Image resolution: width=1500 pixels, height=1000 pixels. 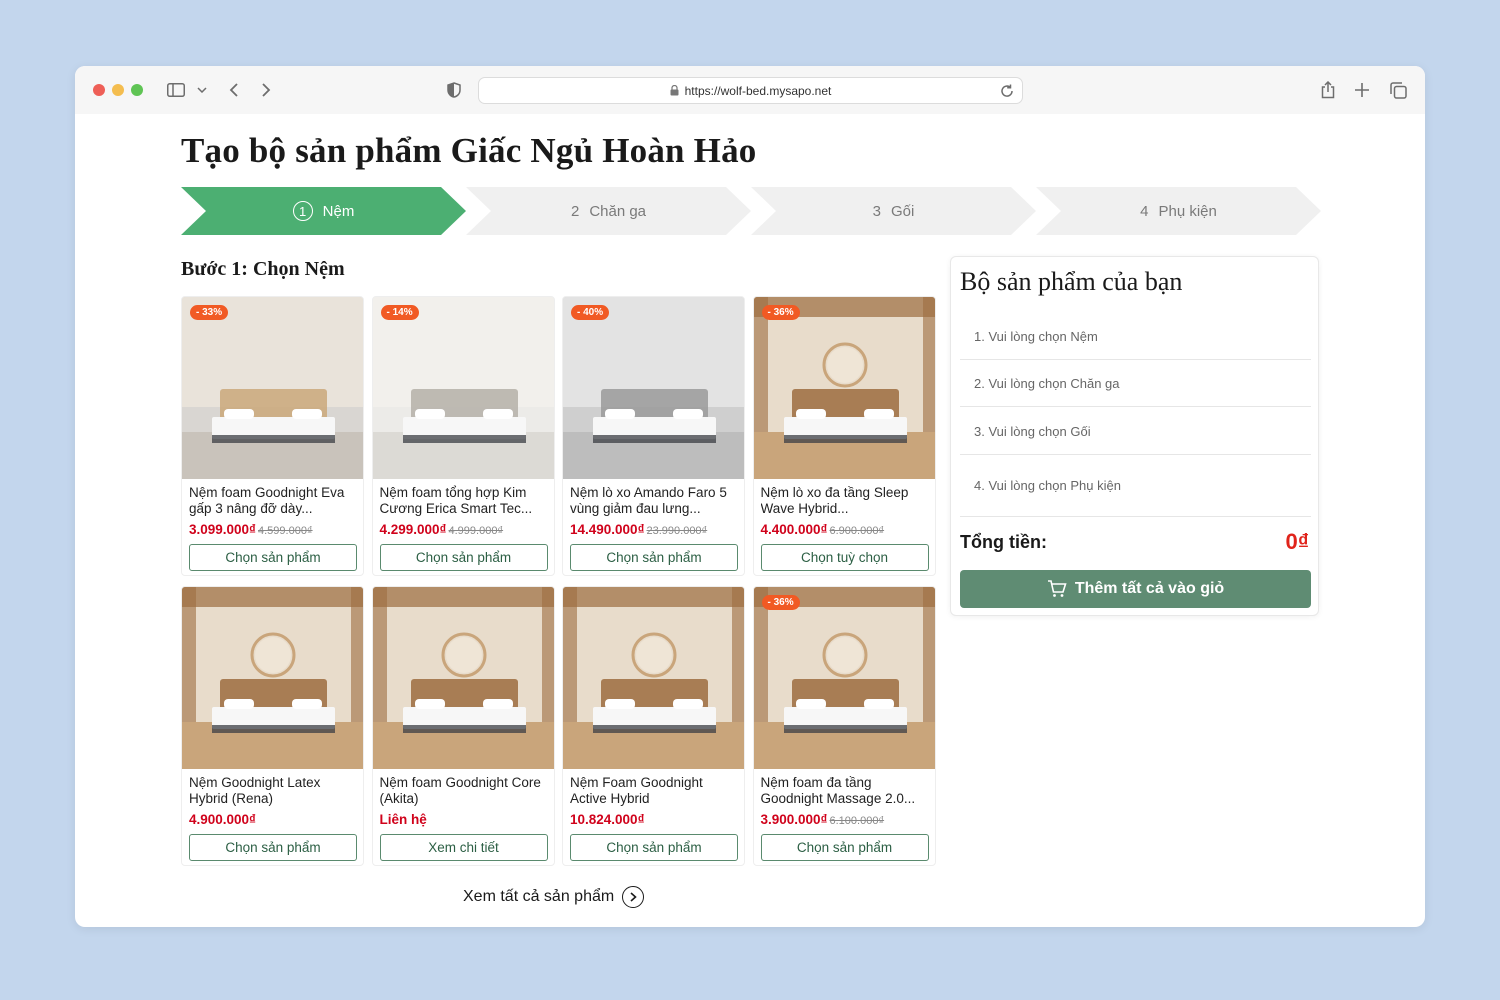 I want to click on new-tab-icon, so click(x=1362, y=90).